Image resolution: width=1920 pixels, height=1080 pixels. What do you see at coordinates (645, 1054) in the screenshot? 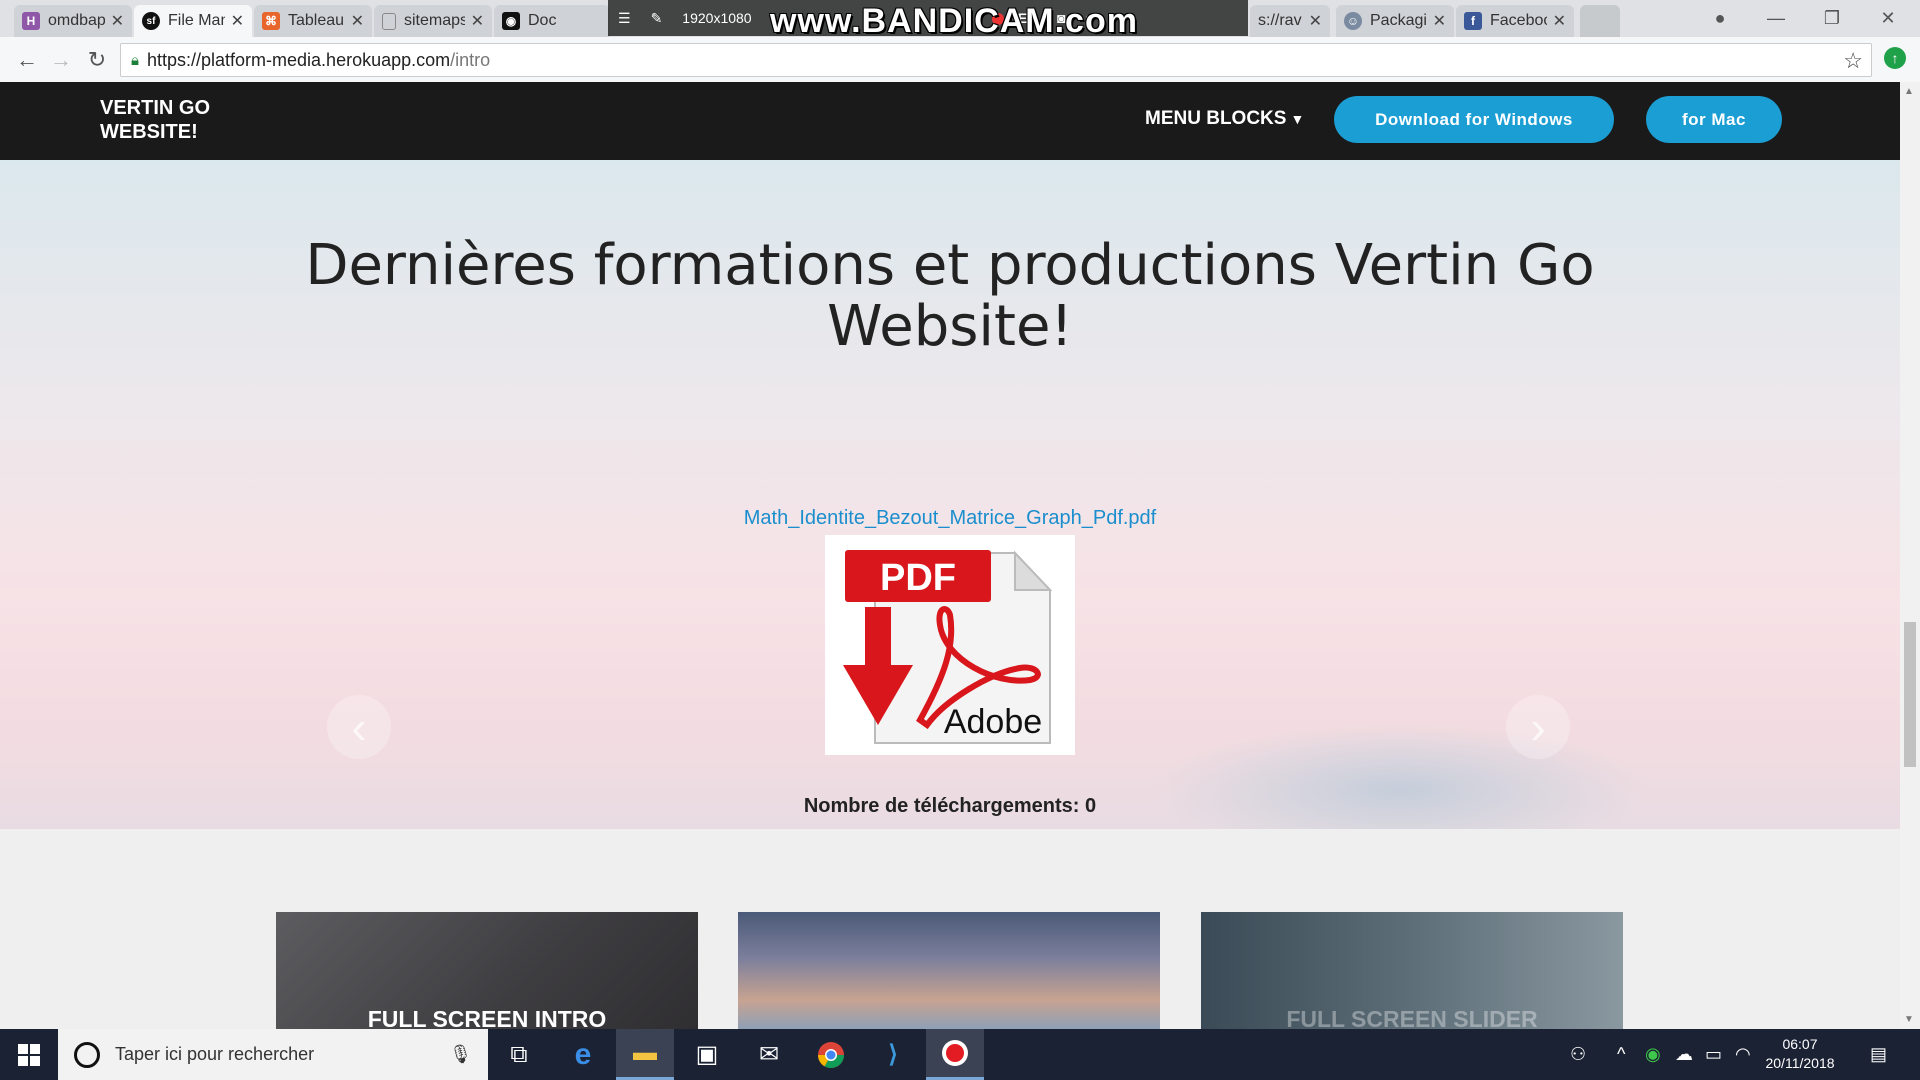
I see `file-explorer-icon: ▬` at bounding box center [645, 1054].